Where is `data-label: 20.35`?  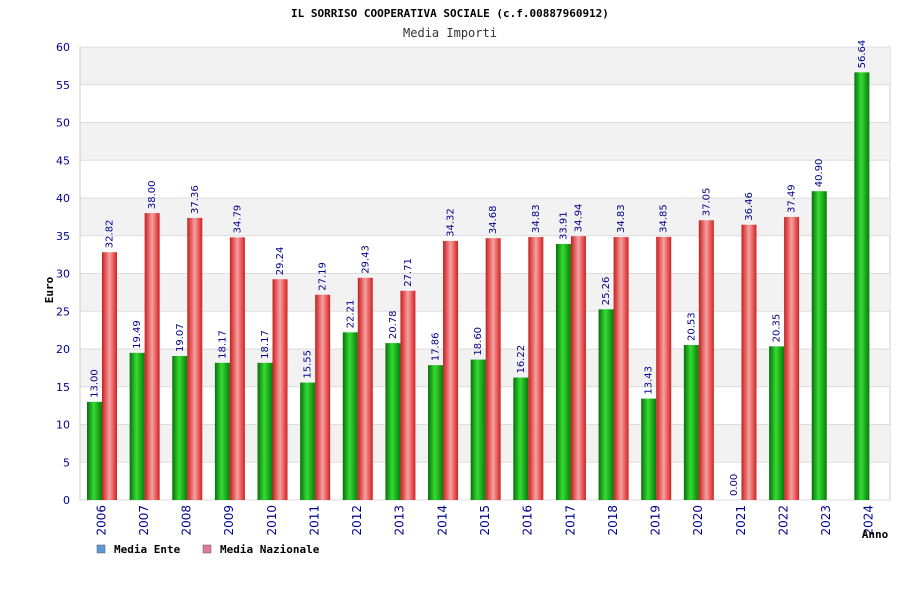
data-label: 20.35 is located at coordinates (777, 328).